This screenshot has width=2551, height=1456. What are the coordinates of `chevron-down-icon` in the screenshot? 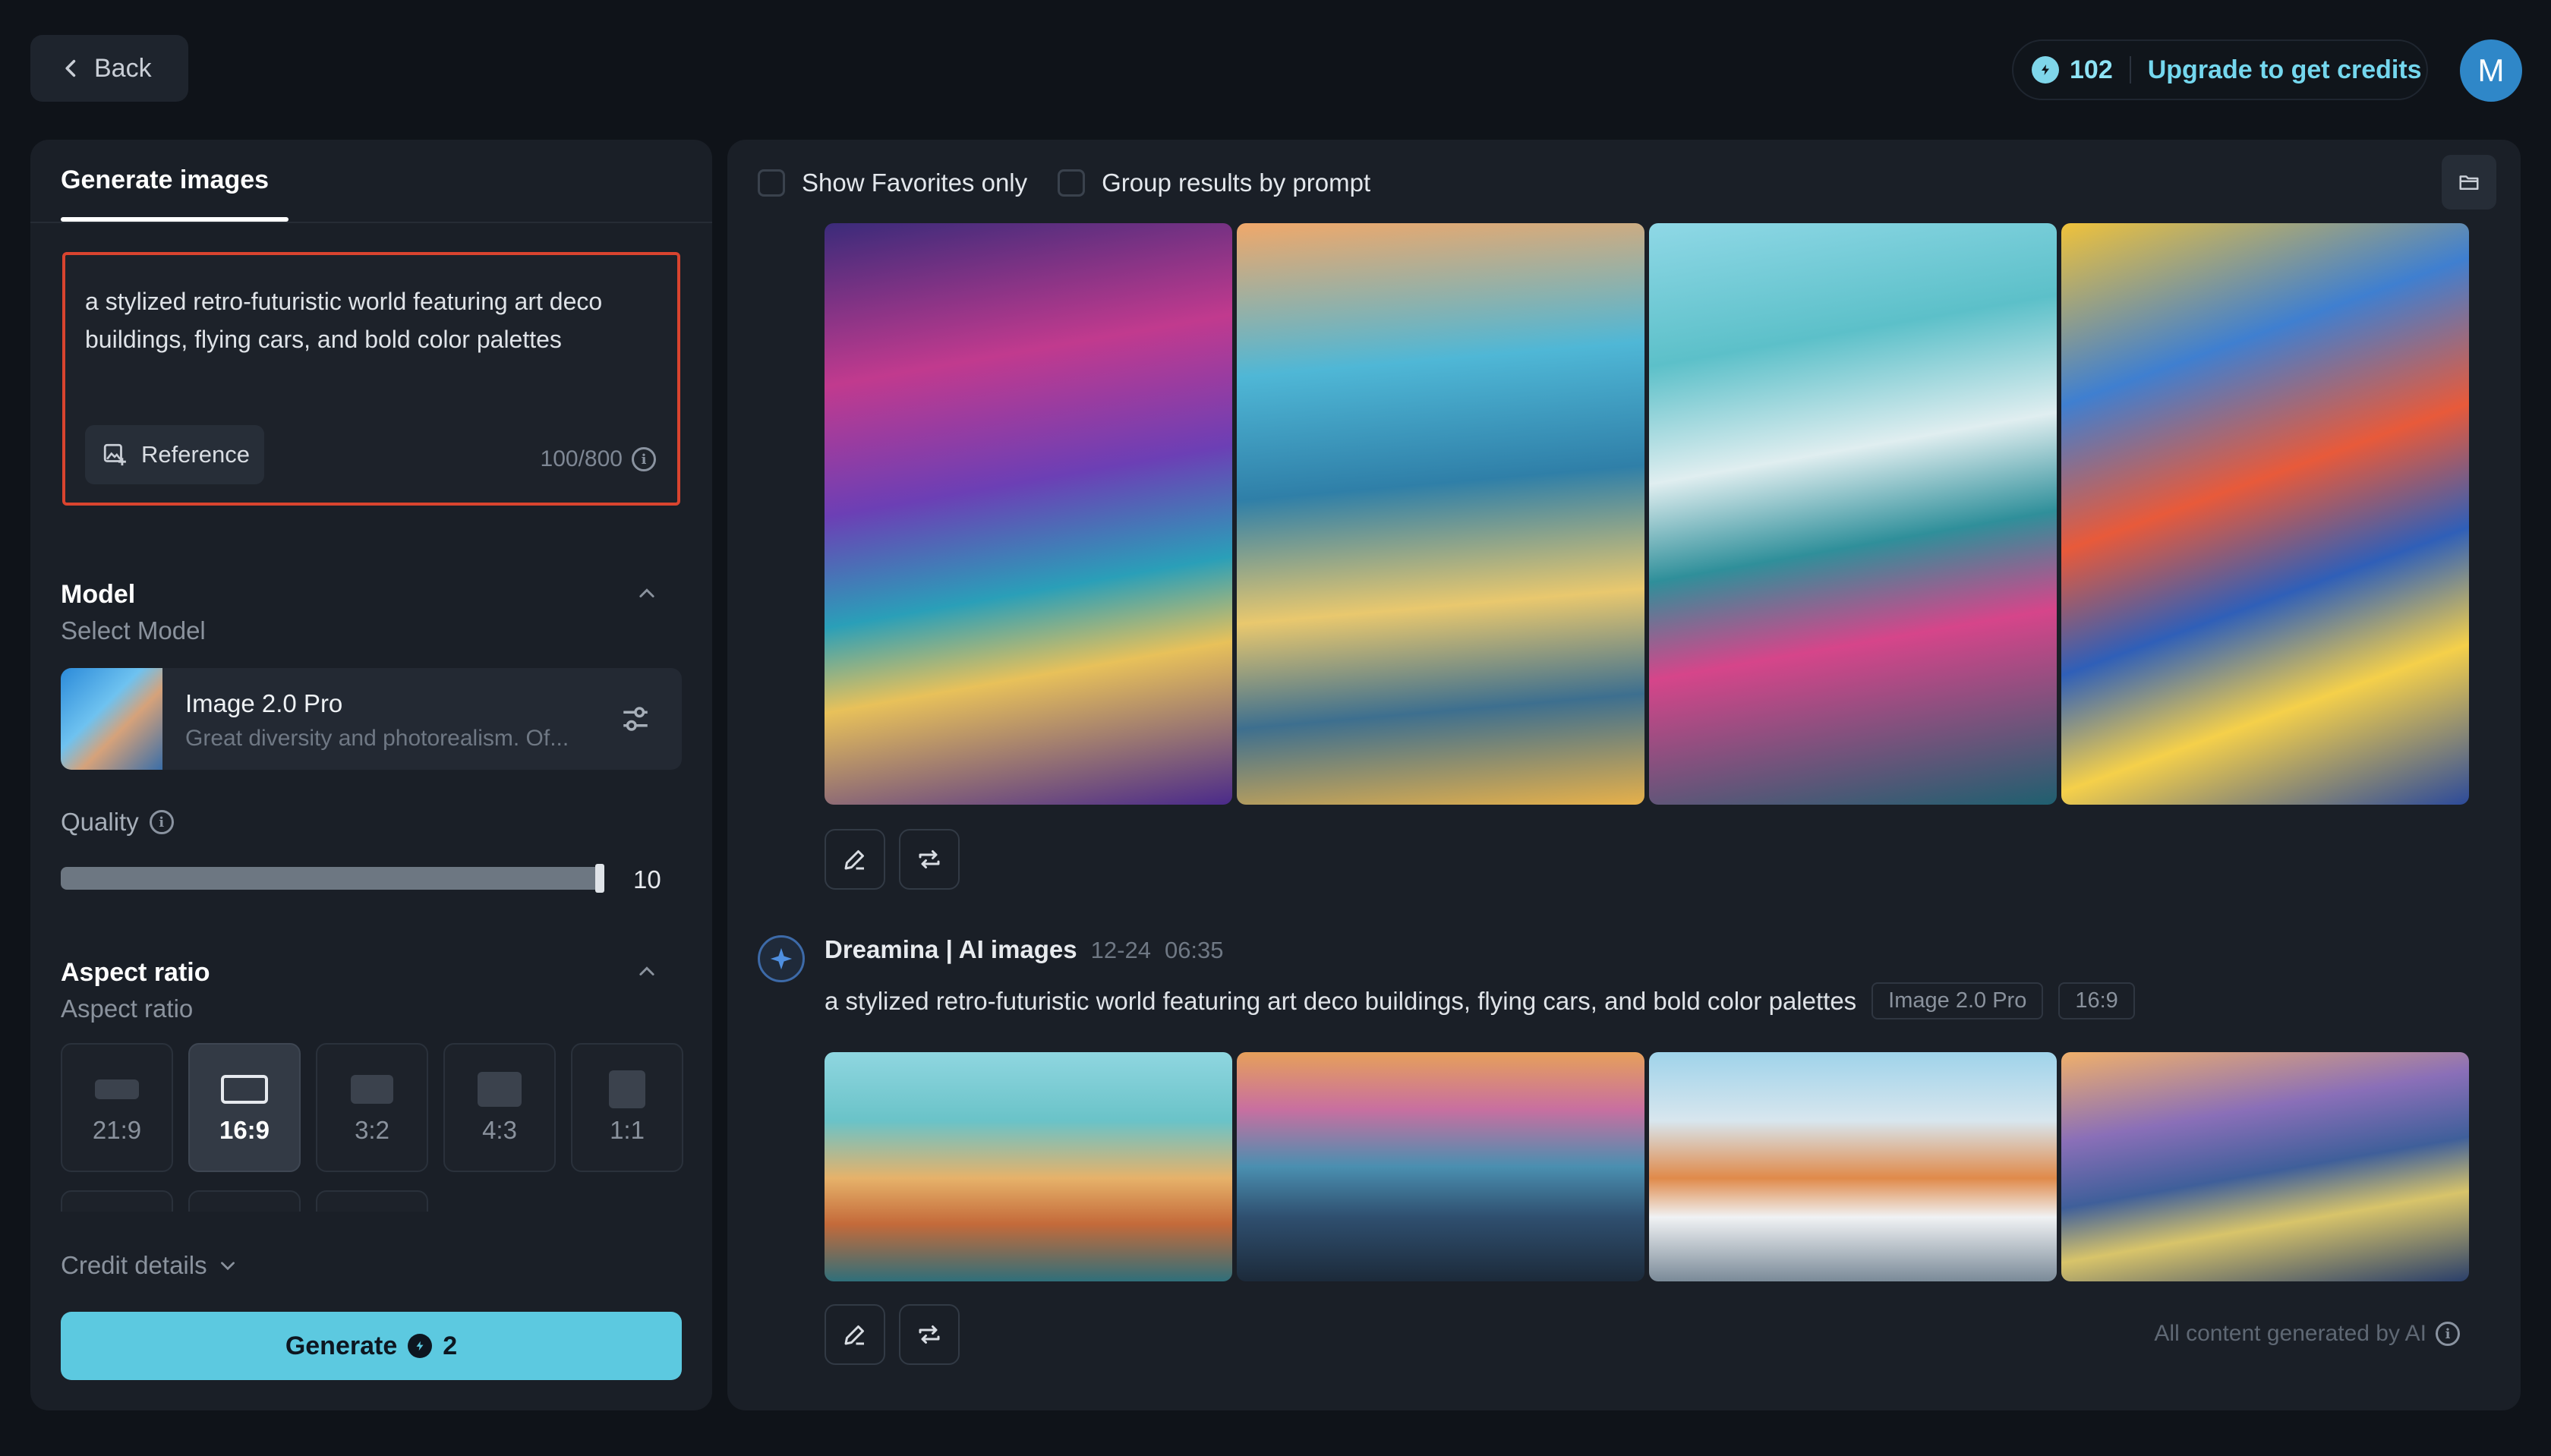 It's located at (227, 1266).